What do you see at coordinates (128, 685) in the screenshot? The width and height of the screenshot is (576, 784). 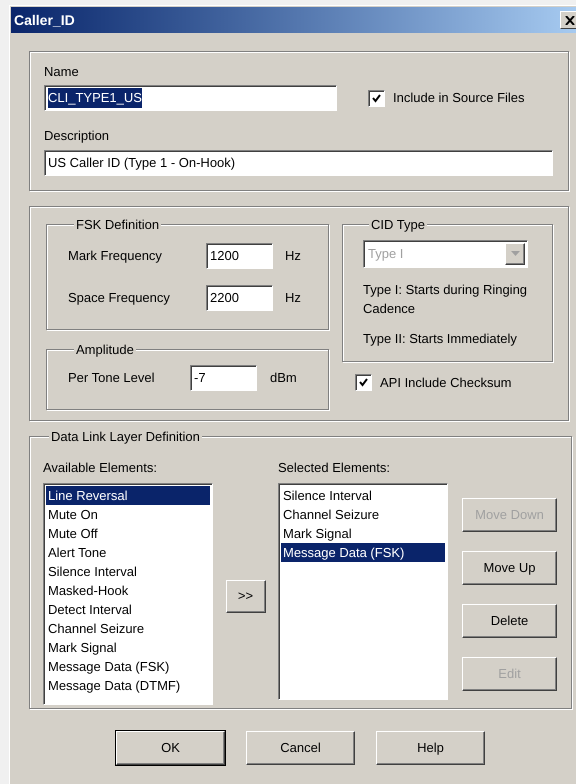 I see `list-item: Message Data (DTMF)` at bounding box center [128, 685].